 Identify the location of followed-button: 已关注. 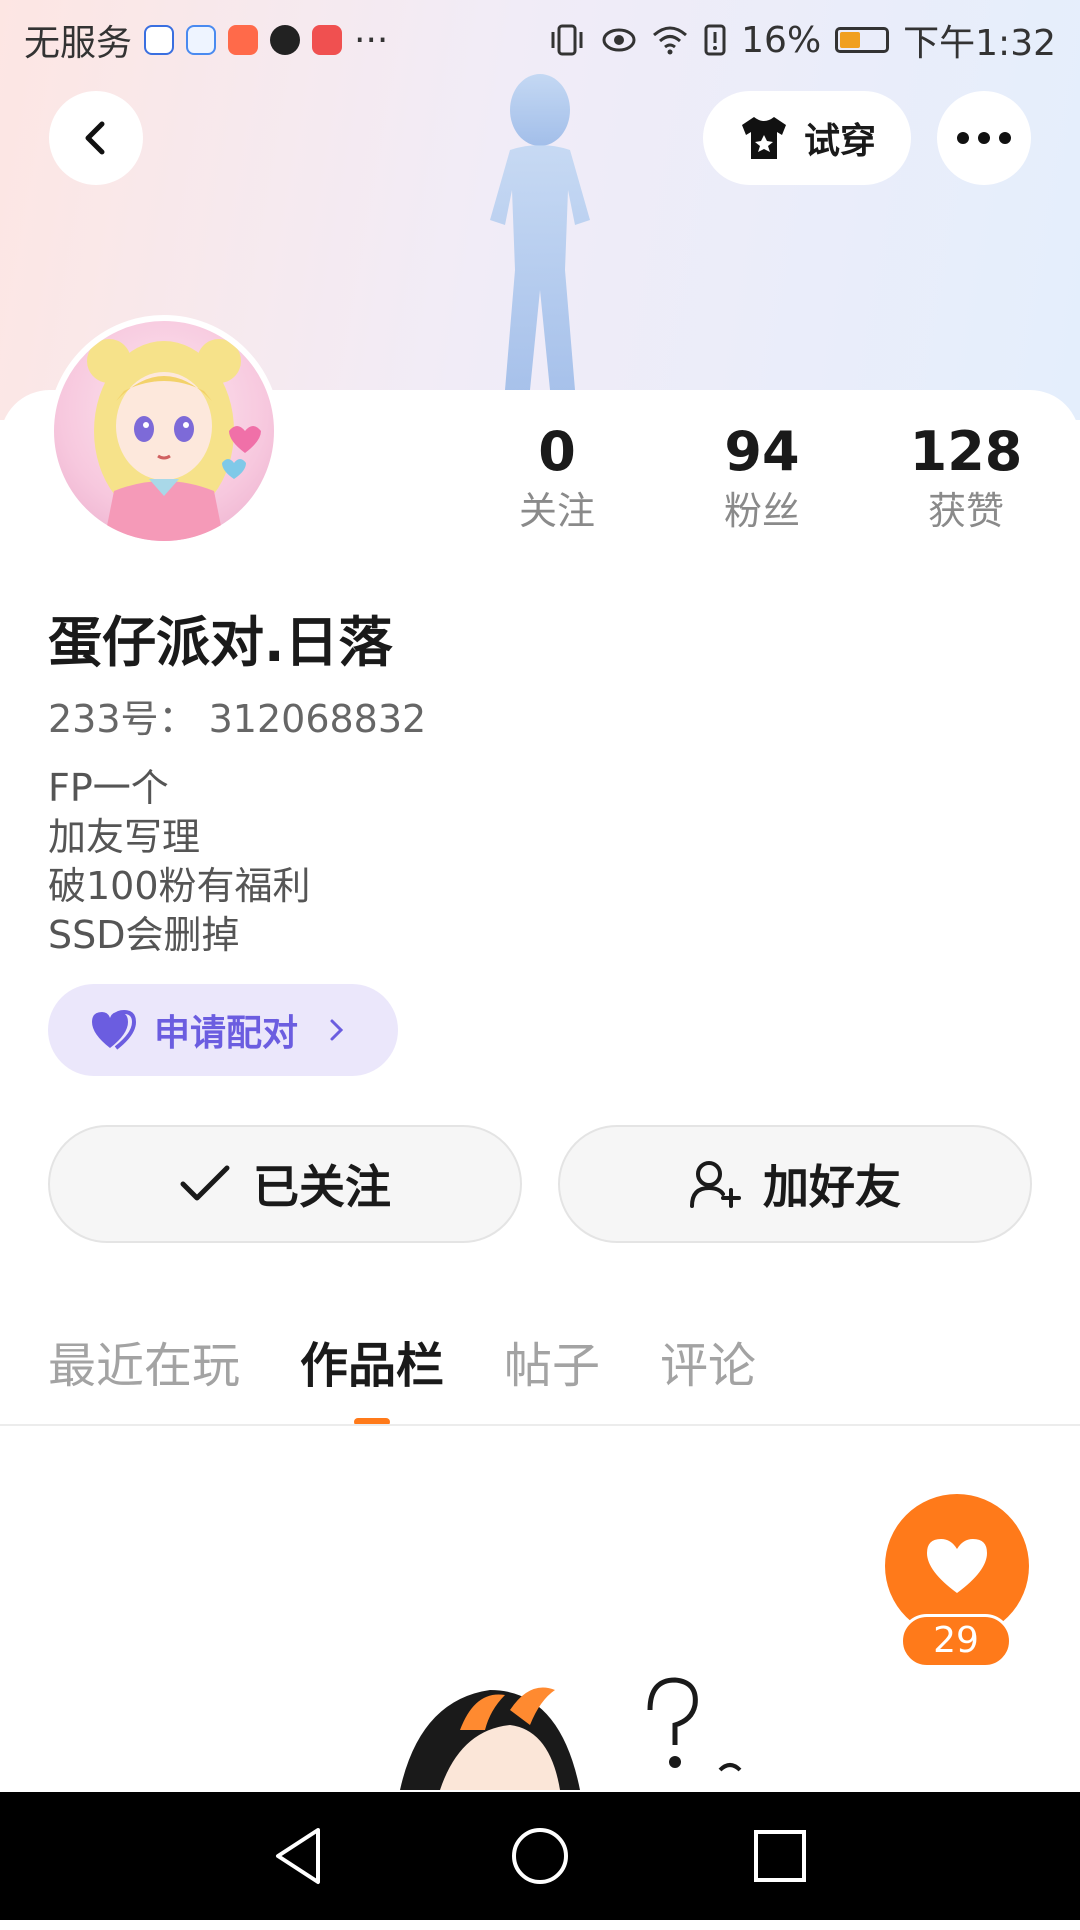
(285, 1184).